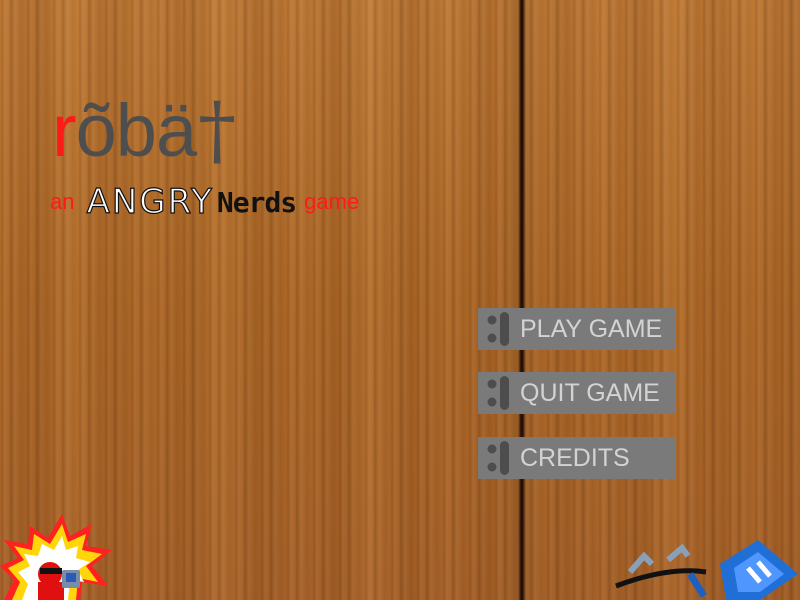 This screenshot has height=600, width=800. What do you see at coordinates (591, 329) in the screenshot?
I see `play-game-label: PLAY GAME` at bounding box center [591, 329].